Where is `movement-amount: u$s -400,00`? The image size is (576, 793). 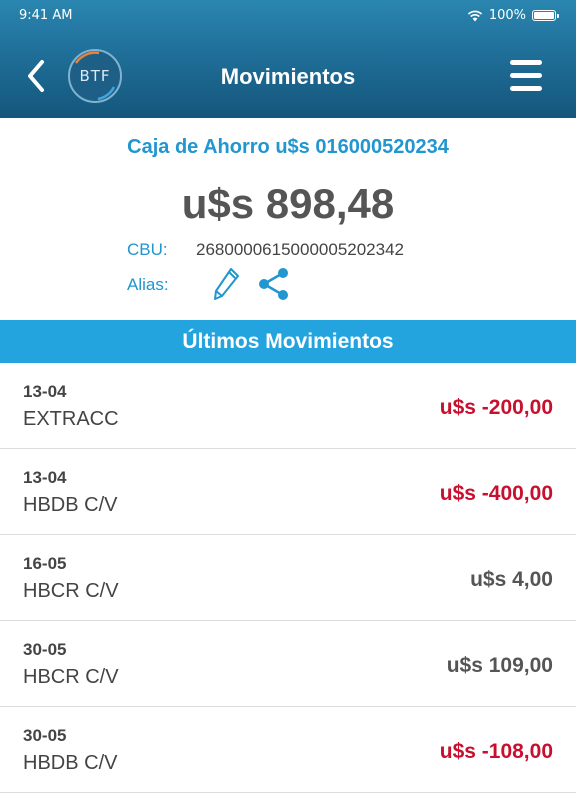
movement-amount: u$s -400,00 is located at coordinates (496, 493).